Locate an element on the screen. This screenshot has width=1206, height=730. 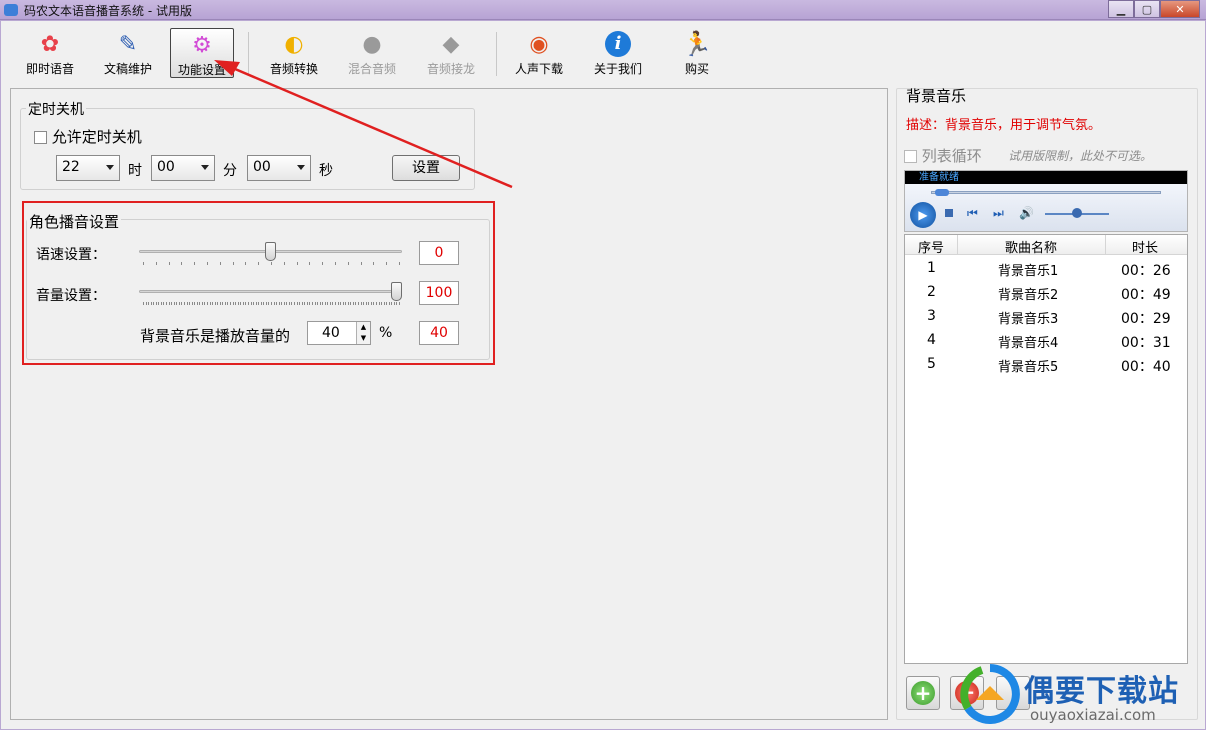
column-duration: 时长 is located at coordinates (1145, 246).